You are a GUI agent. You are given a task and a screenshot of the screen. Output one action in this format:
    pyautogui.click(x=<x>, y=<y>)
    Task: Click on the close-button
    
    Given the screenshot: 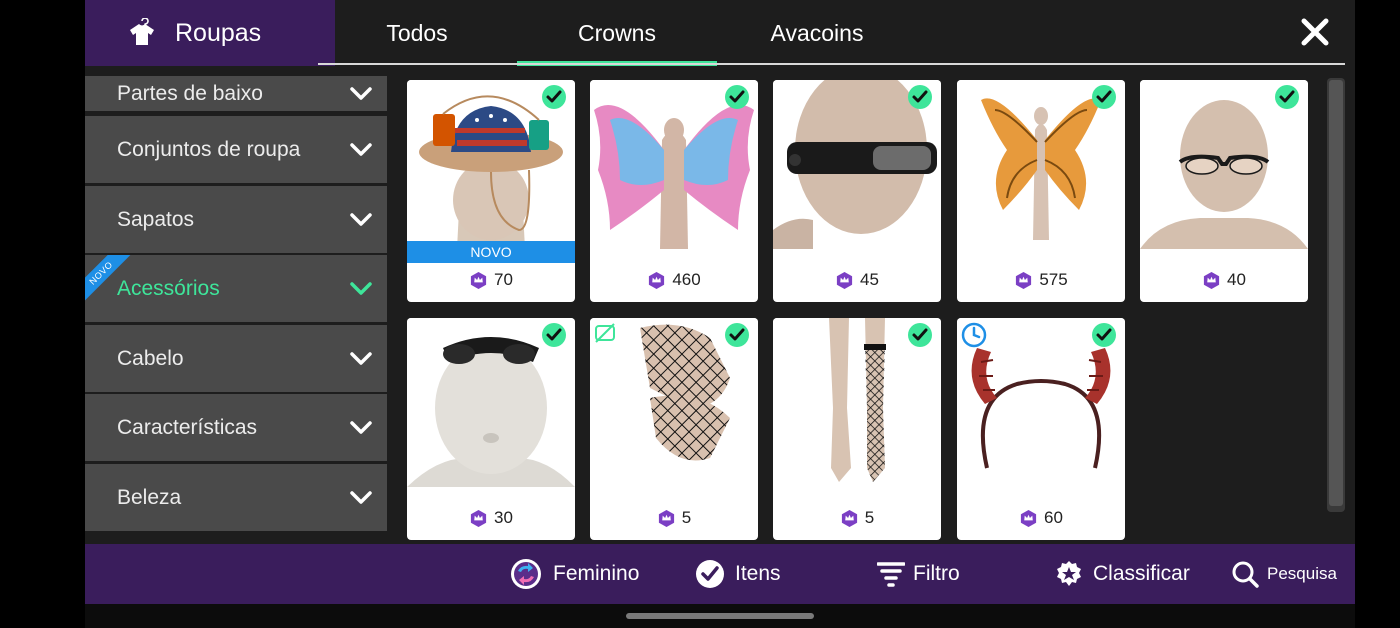 What is the action you would take?
    pyautogui.click(x=1315, y=32)
    